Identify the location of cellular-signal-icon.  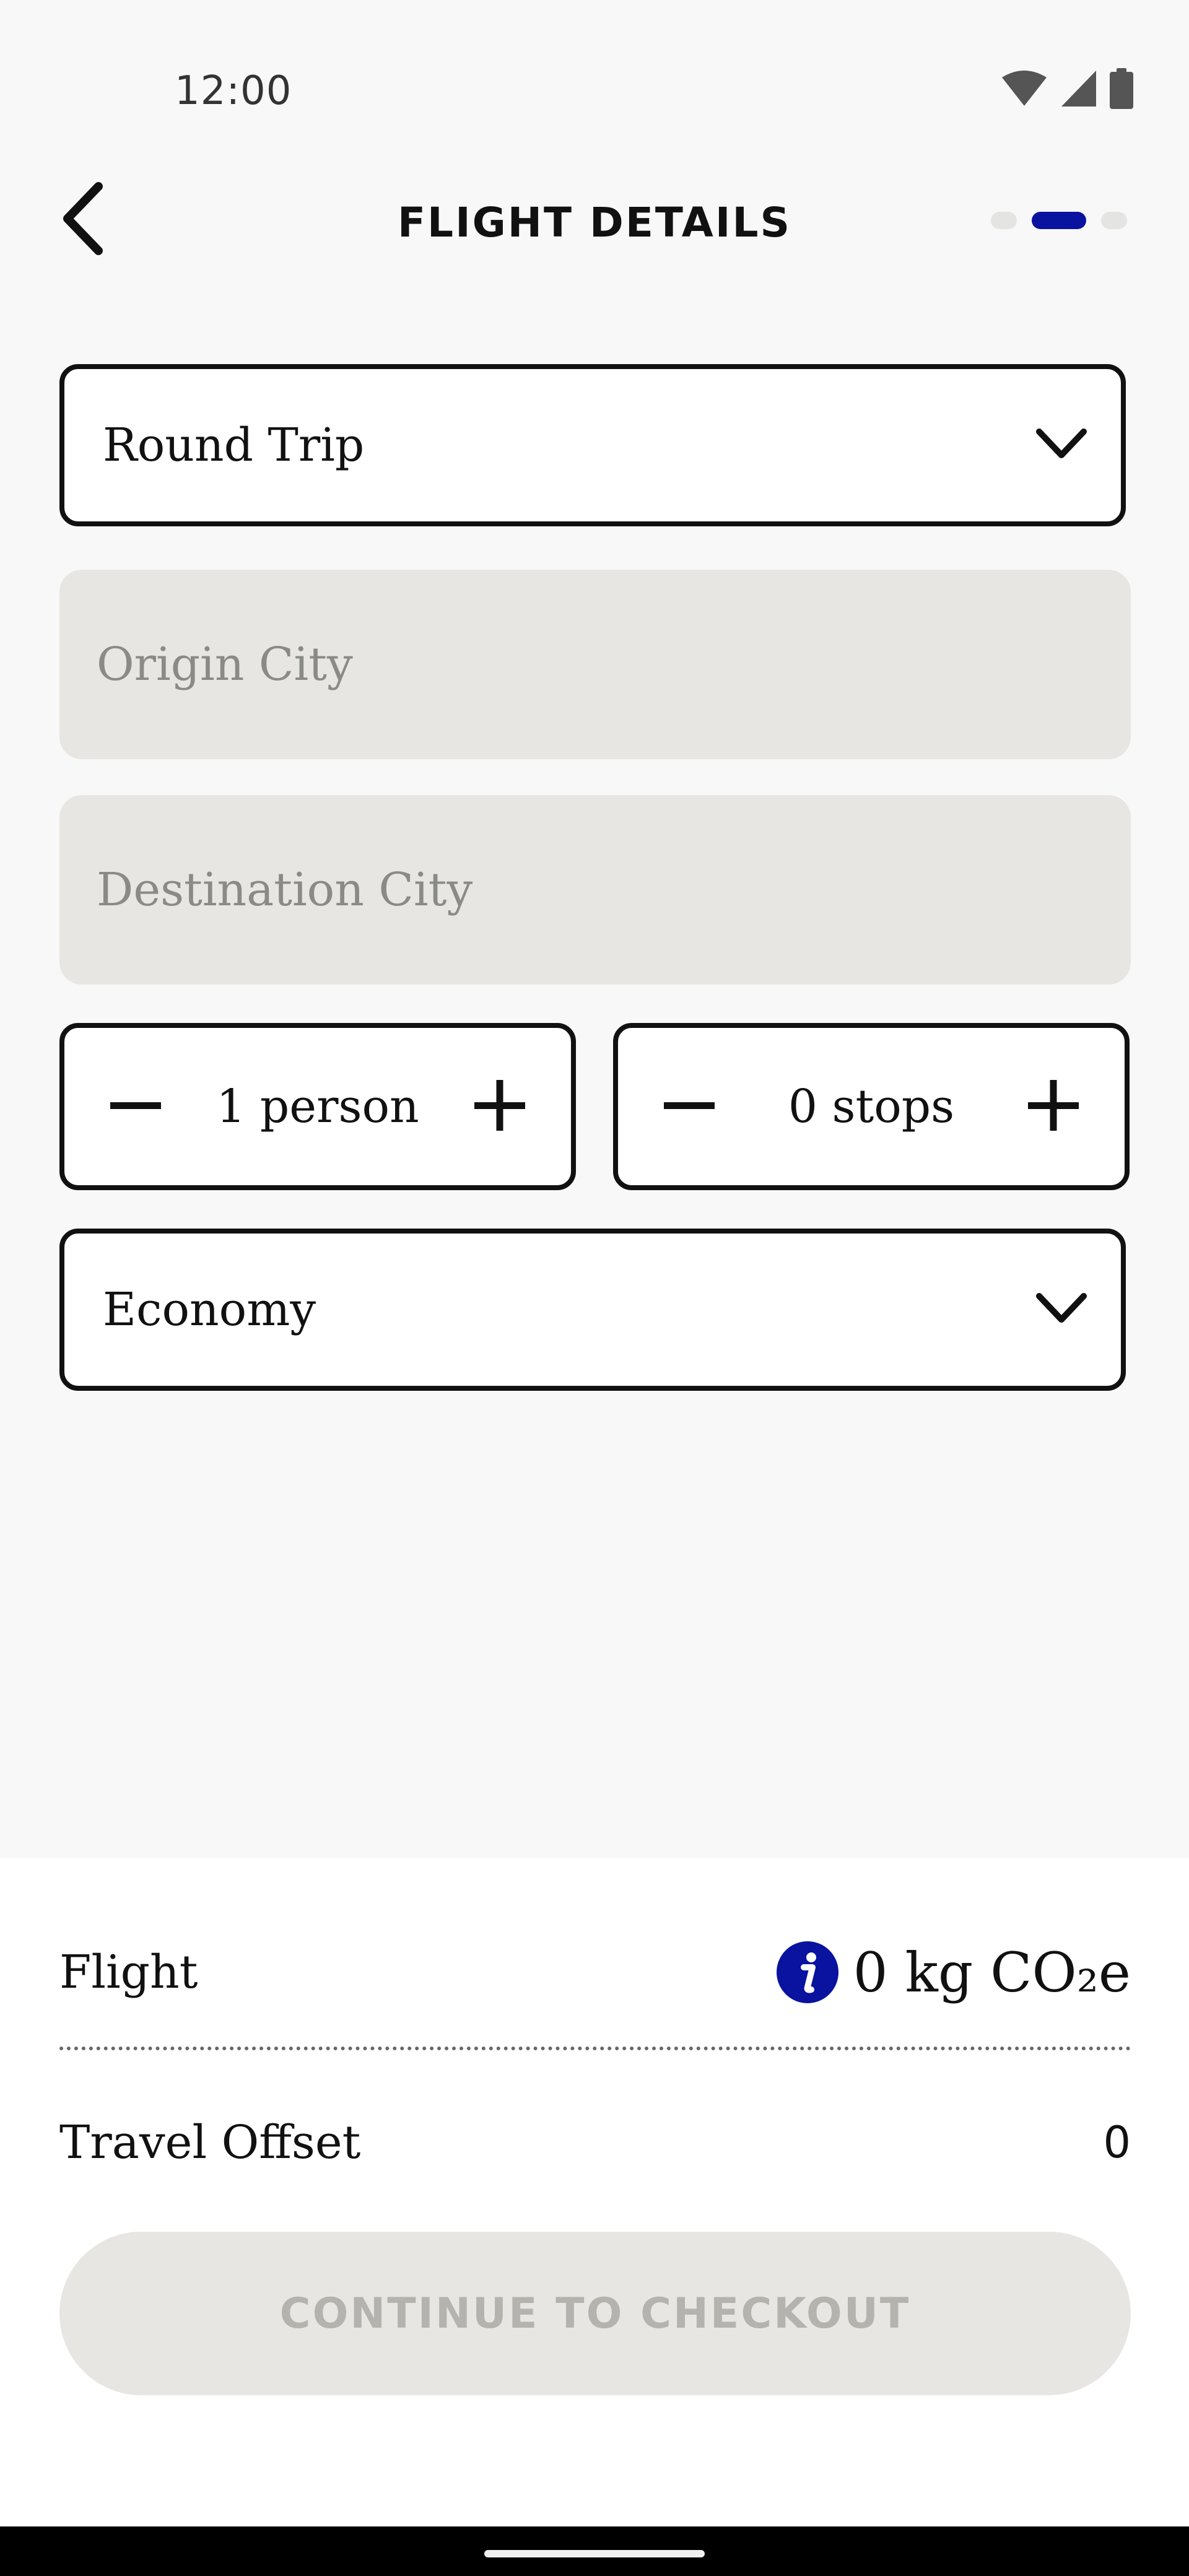
(1078, 89).